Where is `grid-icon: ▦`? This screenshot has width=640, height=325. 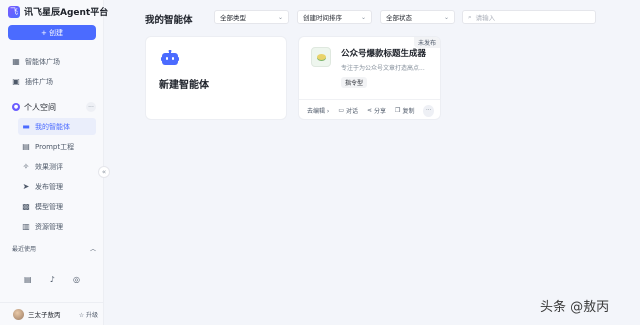
grid-icon: ▦ is located at coordinates (16, 61).